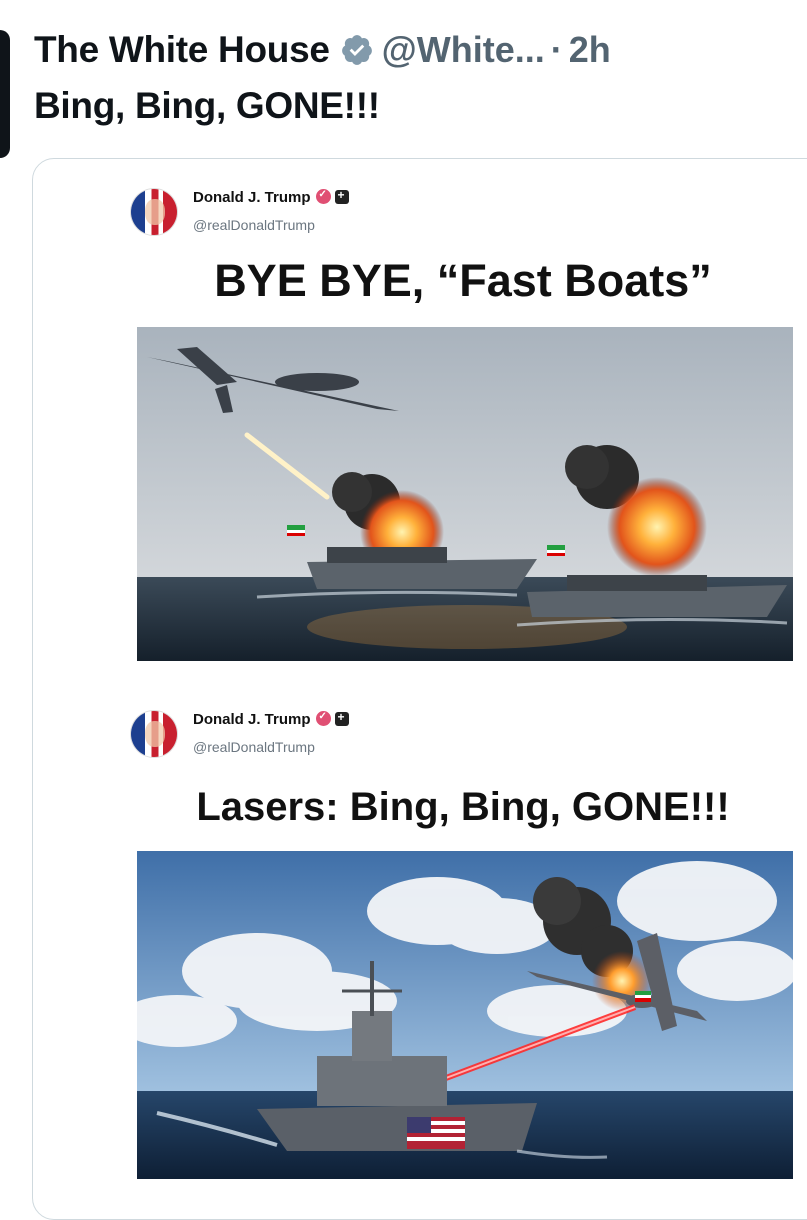 This screenshot has height=1220, width=807. Describe the element at coordinates (463, 280) in the screenshot. I see `post-headline: BYE BYE, “Fast Boats”` at that location.